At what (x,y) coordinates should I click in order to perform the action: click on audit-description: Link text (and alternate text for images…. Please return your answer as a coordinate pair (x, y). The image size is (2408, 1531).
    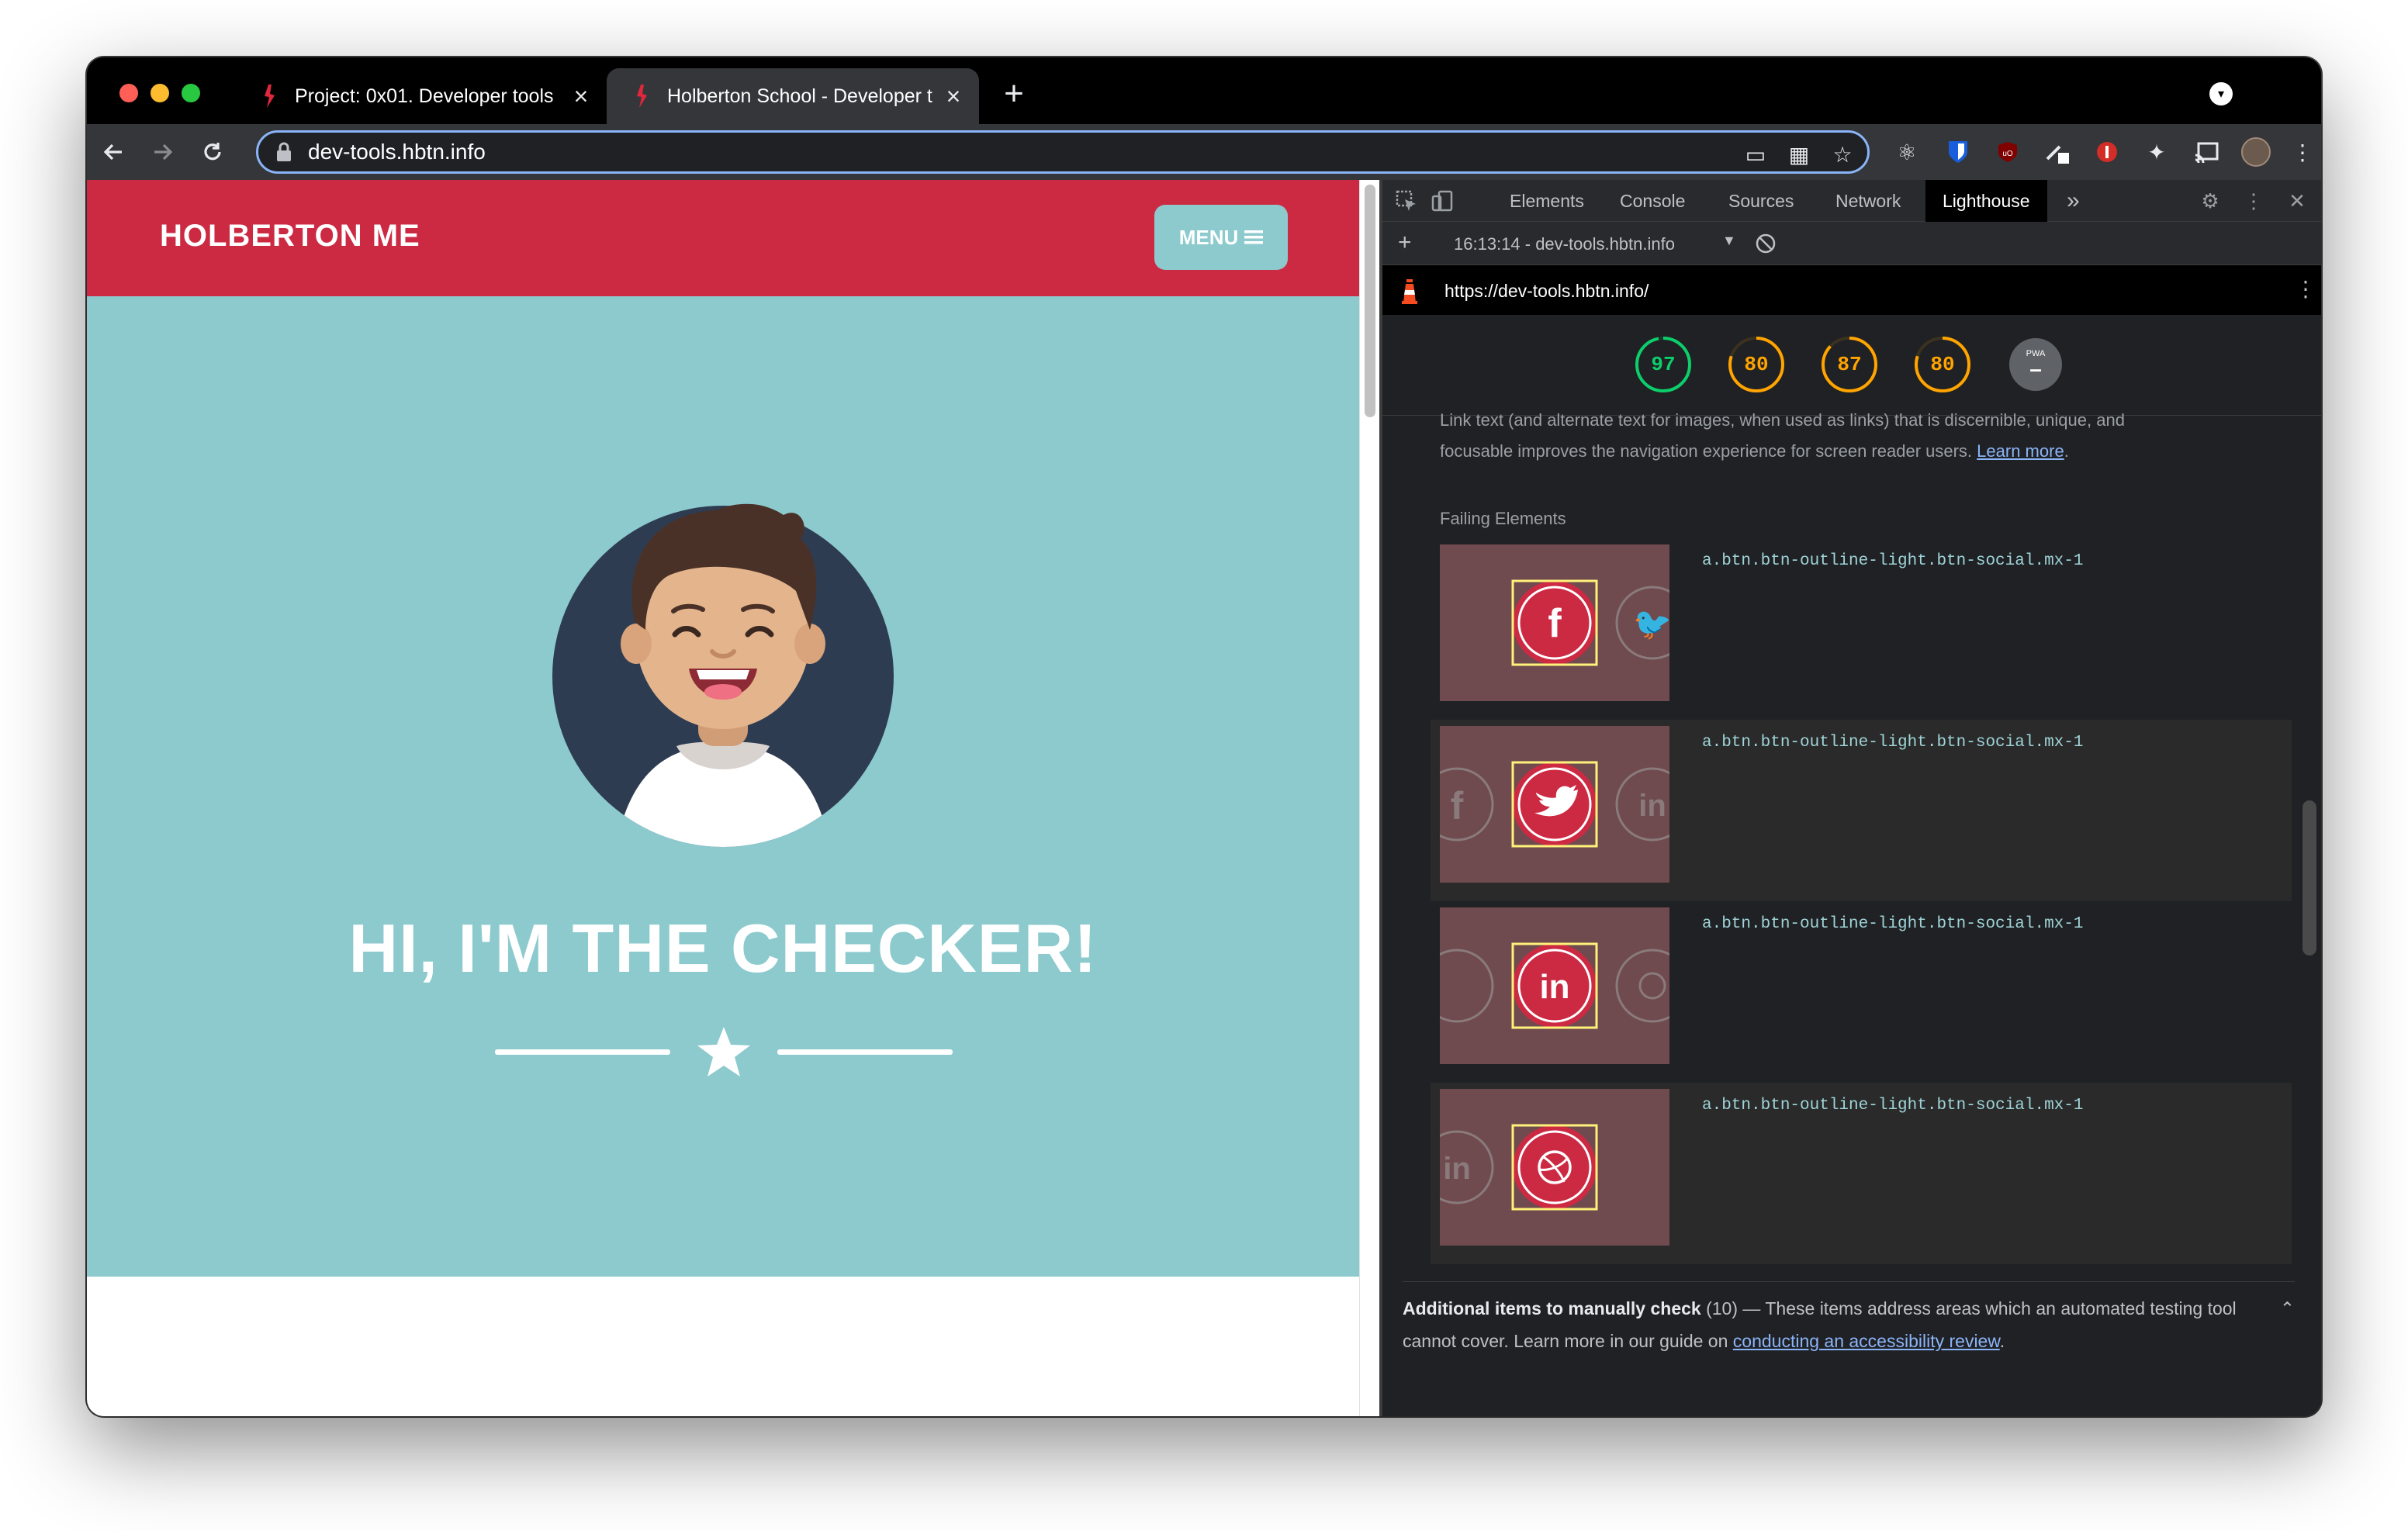
    Looking at the image, I should click on (1782, 435).